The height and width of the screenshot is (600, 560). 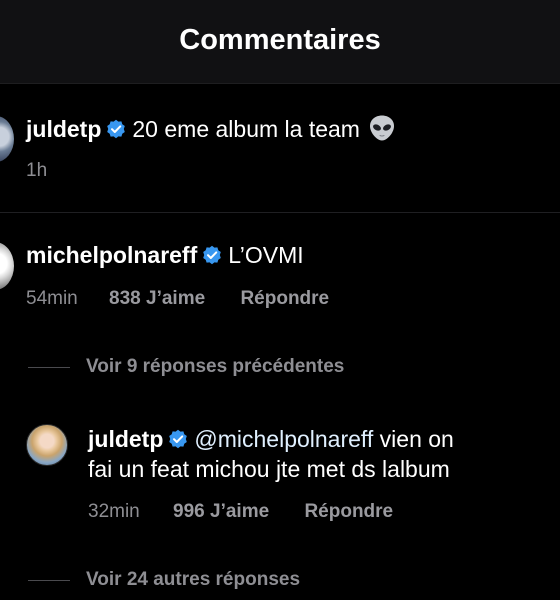 I want to click on comment-text: 20 eme album la team, so click(x=246, y=129).